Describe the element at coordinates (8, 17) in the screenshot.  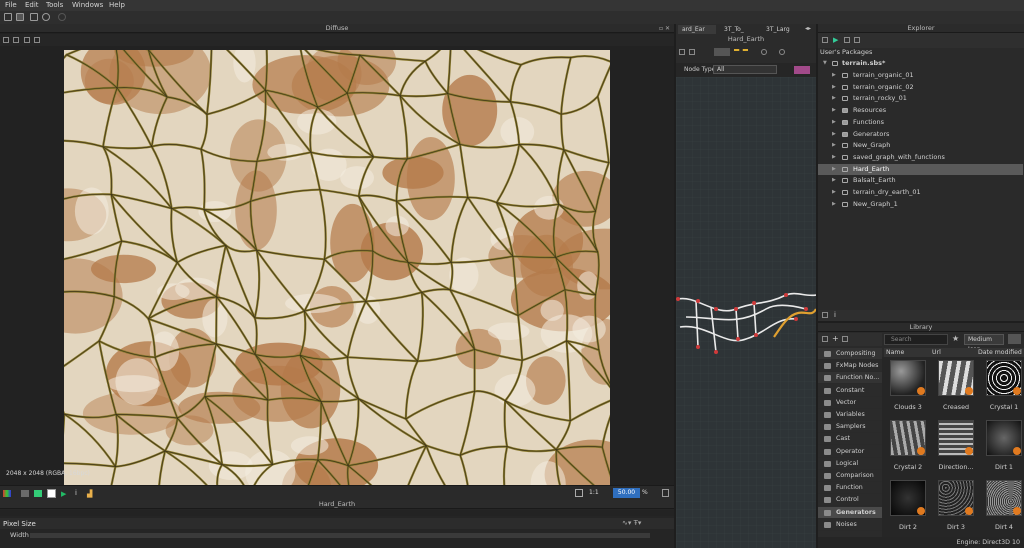
I see `new-package-icon` at that location.